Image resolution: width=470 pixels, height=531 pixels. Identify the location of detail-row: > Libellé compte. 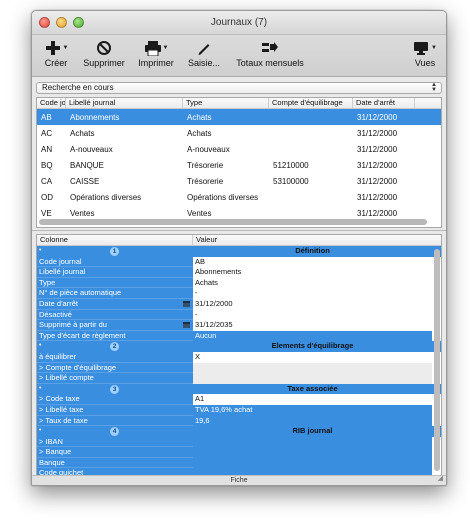
(239, 378).